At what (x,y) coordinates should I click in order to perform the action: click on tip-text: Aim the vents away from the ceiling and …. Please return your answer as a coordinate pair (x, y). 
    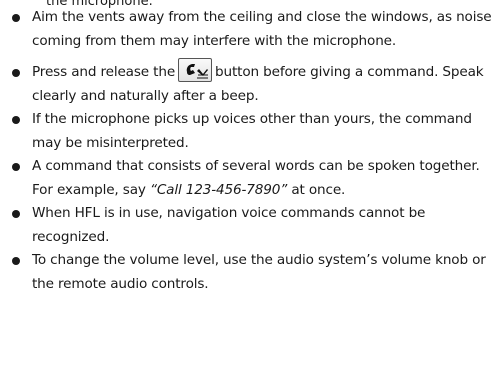
    Looking at the image, I should click on (262, 29).